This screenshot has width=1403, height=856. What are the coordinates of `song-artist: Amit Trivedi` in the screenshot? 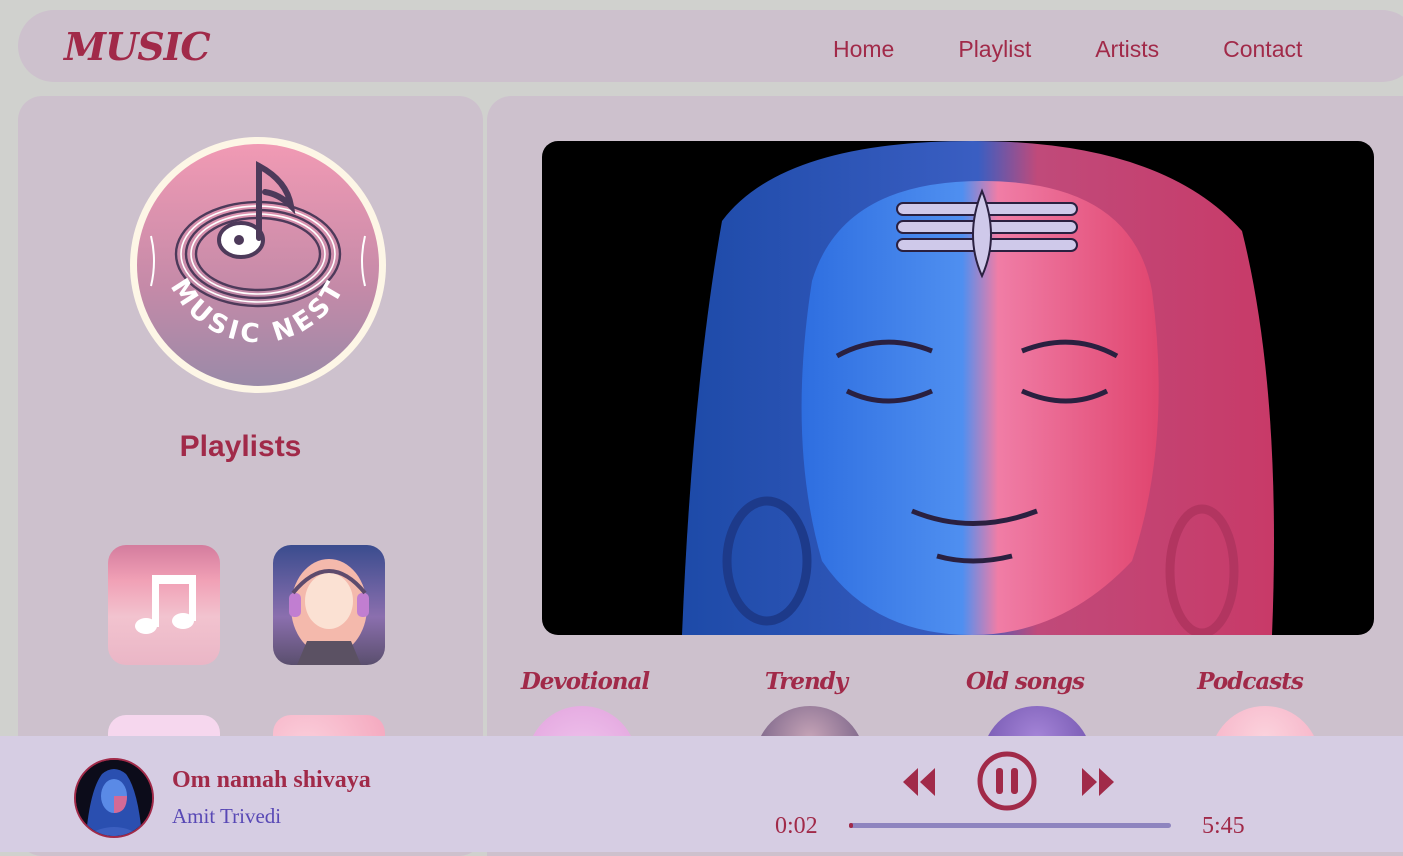 It's located at (226, 816).